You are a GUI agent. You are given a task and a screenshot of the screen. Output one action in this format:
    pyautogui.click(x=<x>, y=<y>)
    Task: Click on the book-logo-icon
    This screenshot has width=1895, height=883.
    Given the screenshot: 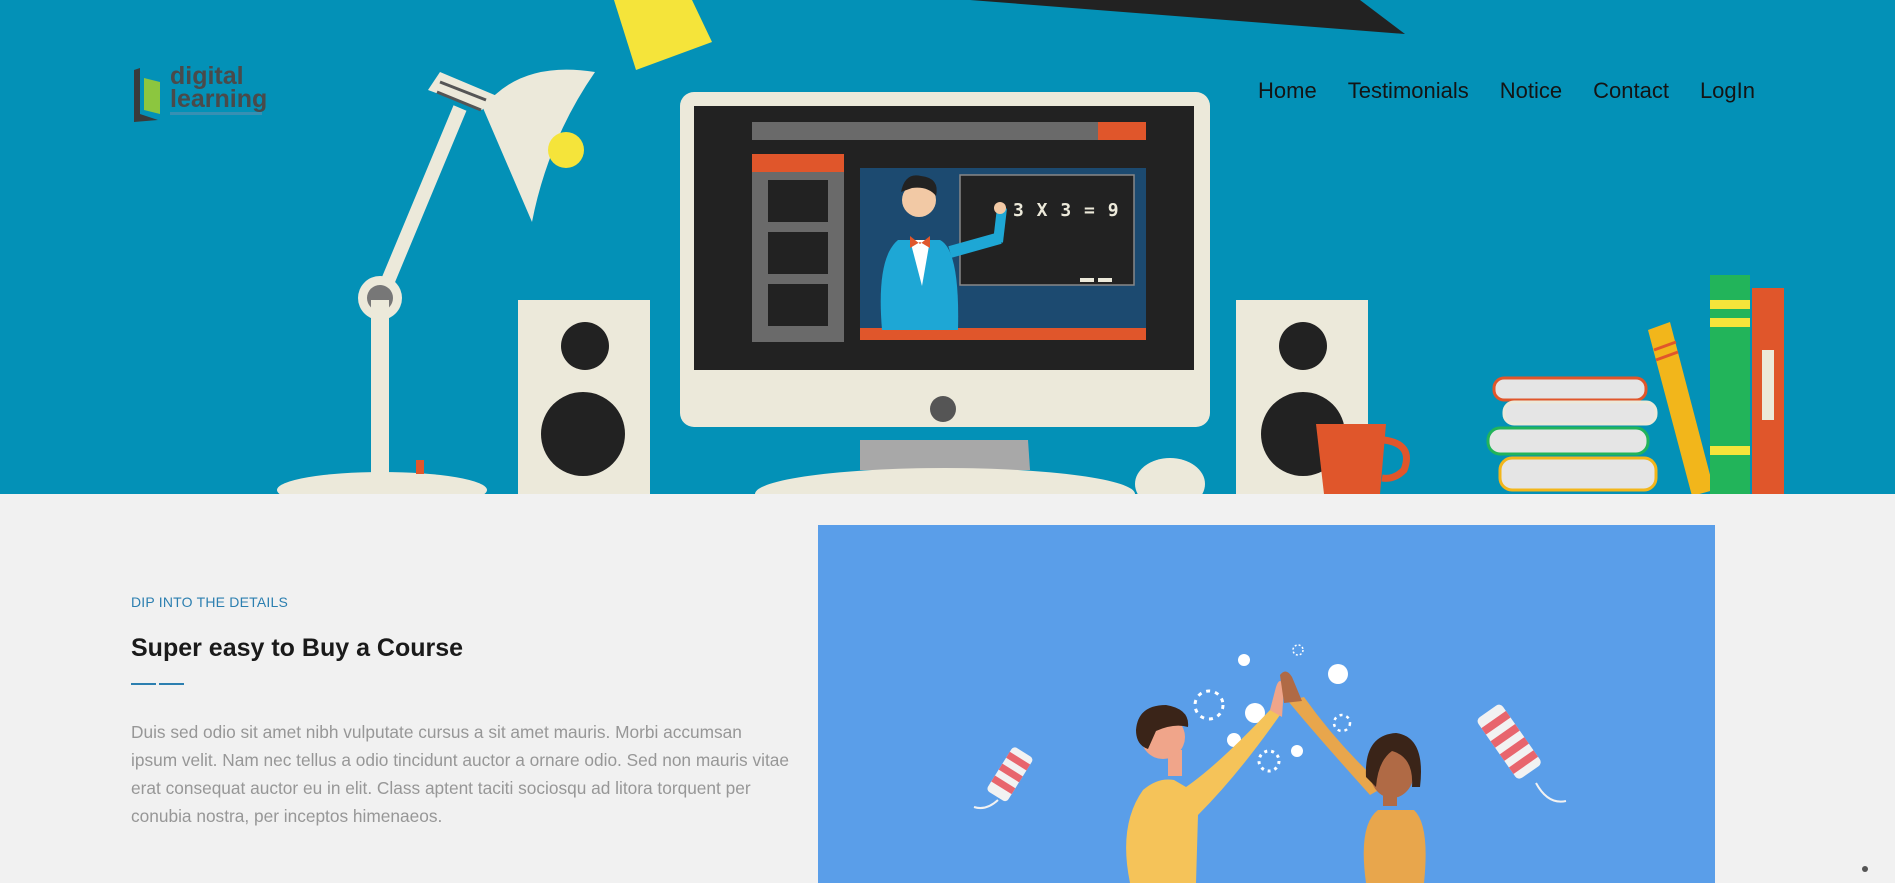 What is the action you would take?
    pyautogui.click(x=147, y=95)
    